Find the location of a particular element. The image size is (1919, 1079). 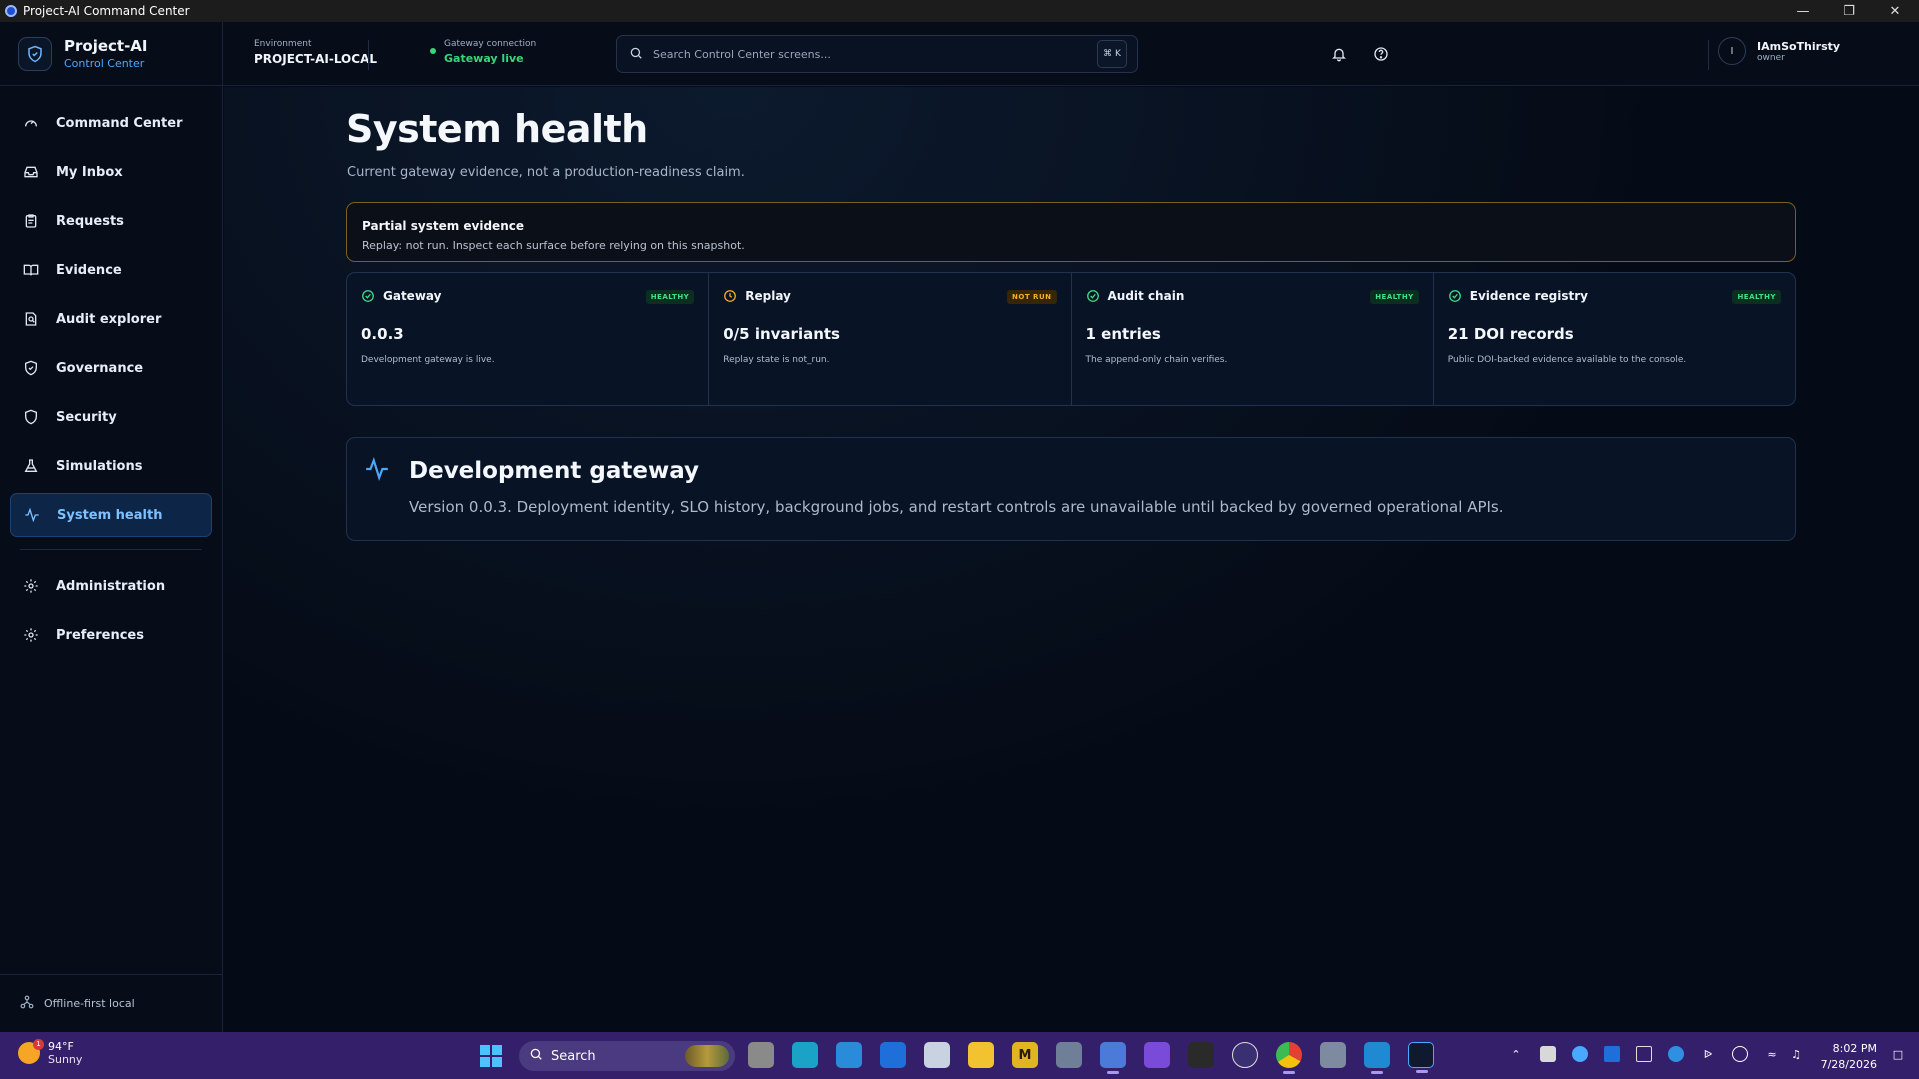

bell-icon is located at coordinates (1339, 54).